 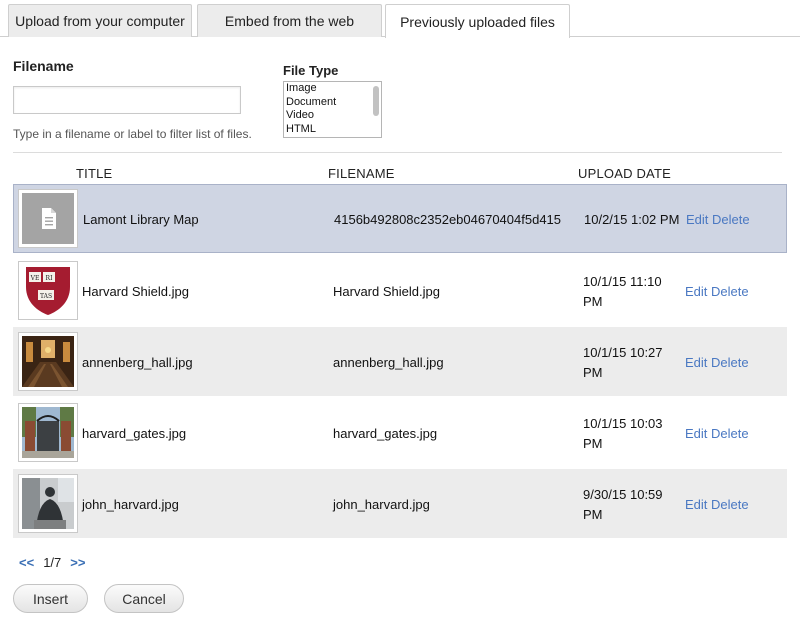 I want to click on page-indicator: 1/7, so click(x=52, y=562).